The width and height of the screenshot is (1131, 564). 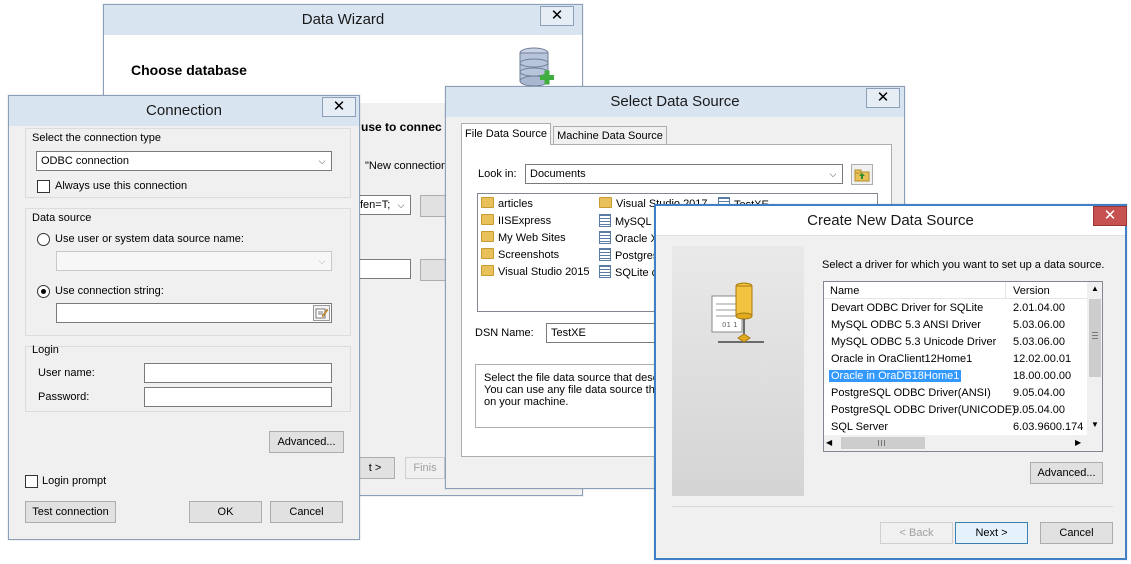 What do you see at coordinates (629, 221) in the screenshot?
I see `list-item: MySQL c` at bounding box center [629, 221].